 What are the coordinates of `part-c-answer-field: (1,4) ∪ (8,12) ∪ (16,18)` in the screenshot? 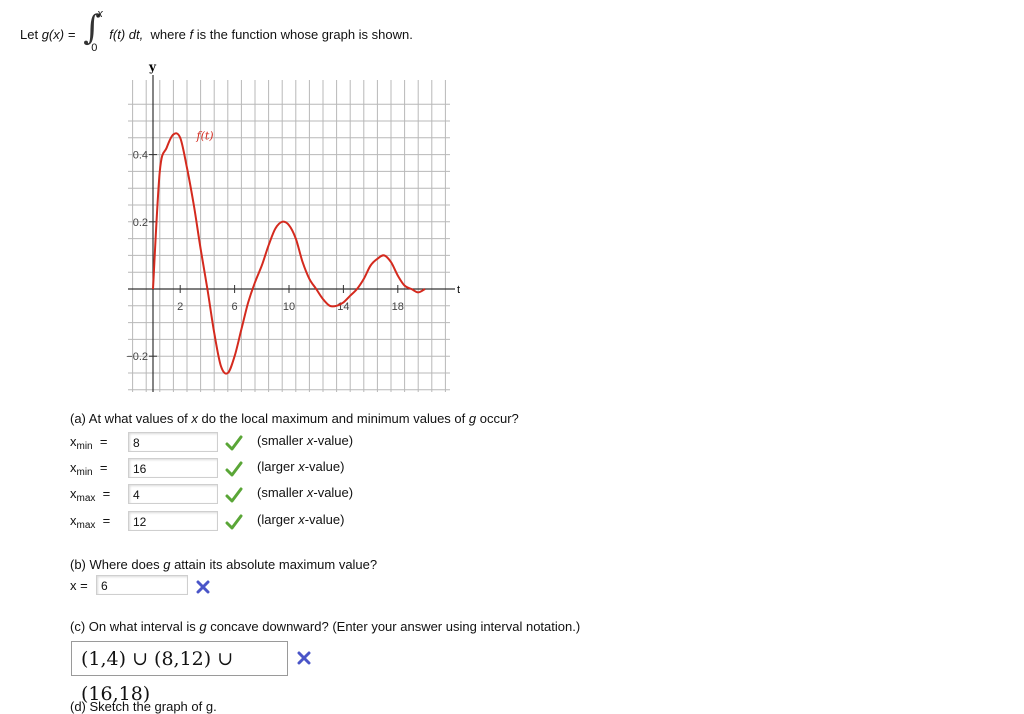 It's located at (179, 673).